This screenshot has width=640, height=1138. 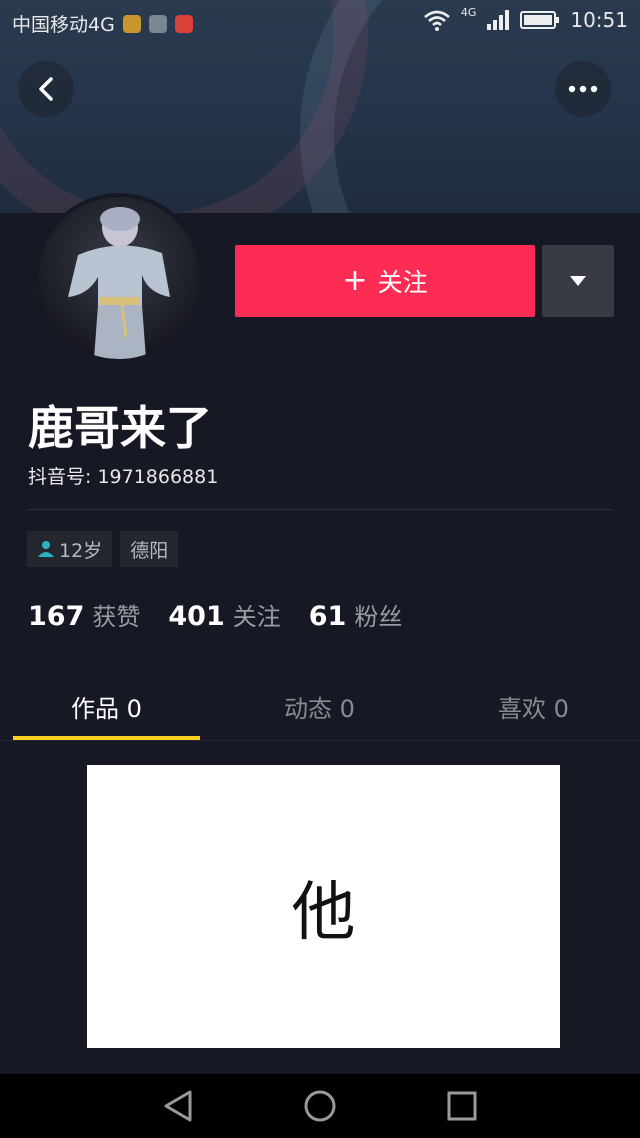 I want to click on location-label: 德阳, so click(x=149, y=550).